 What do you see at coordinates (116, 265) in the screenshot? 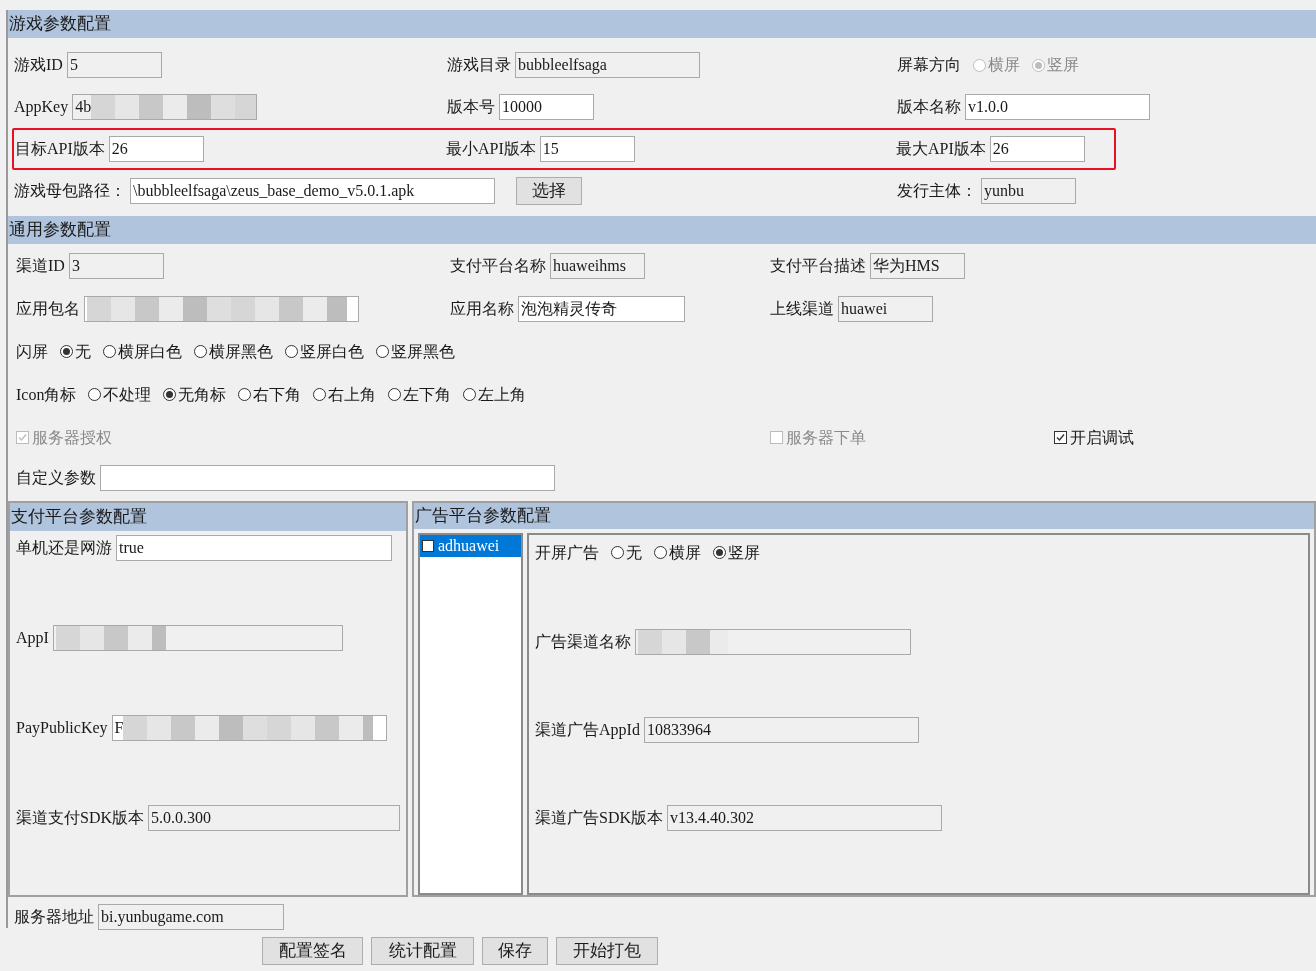
I see `text-field: 3` at bounding box center [116, 265].